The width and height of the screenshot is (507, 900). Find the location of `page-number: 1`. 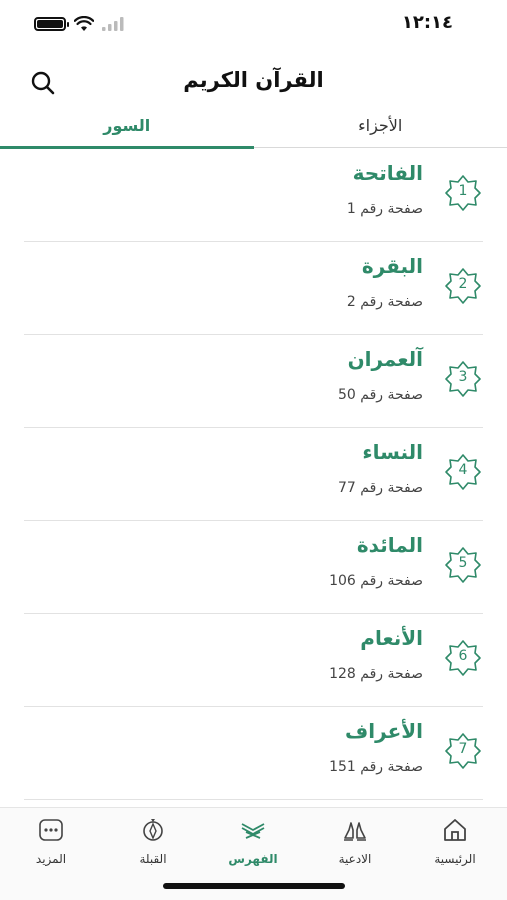

page-number: 1 is located at coordinates (351, 209).